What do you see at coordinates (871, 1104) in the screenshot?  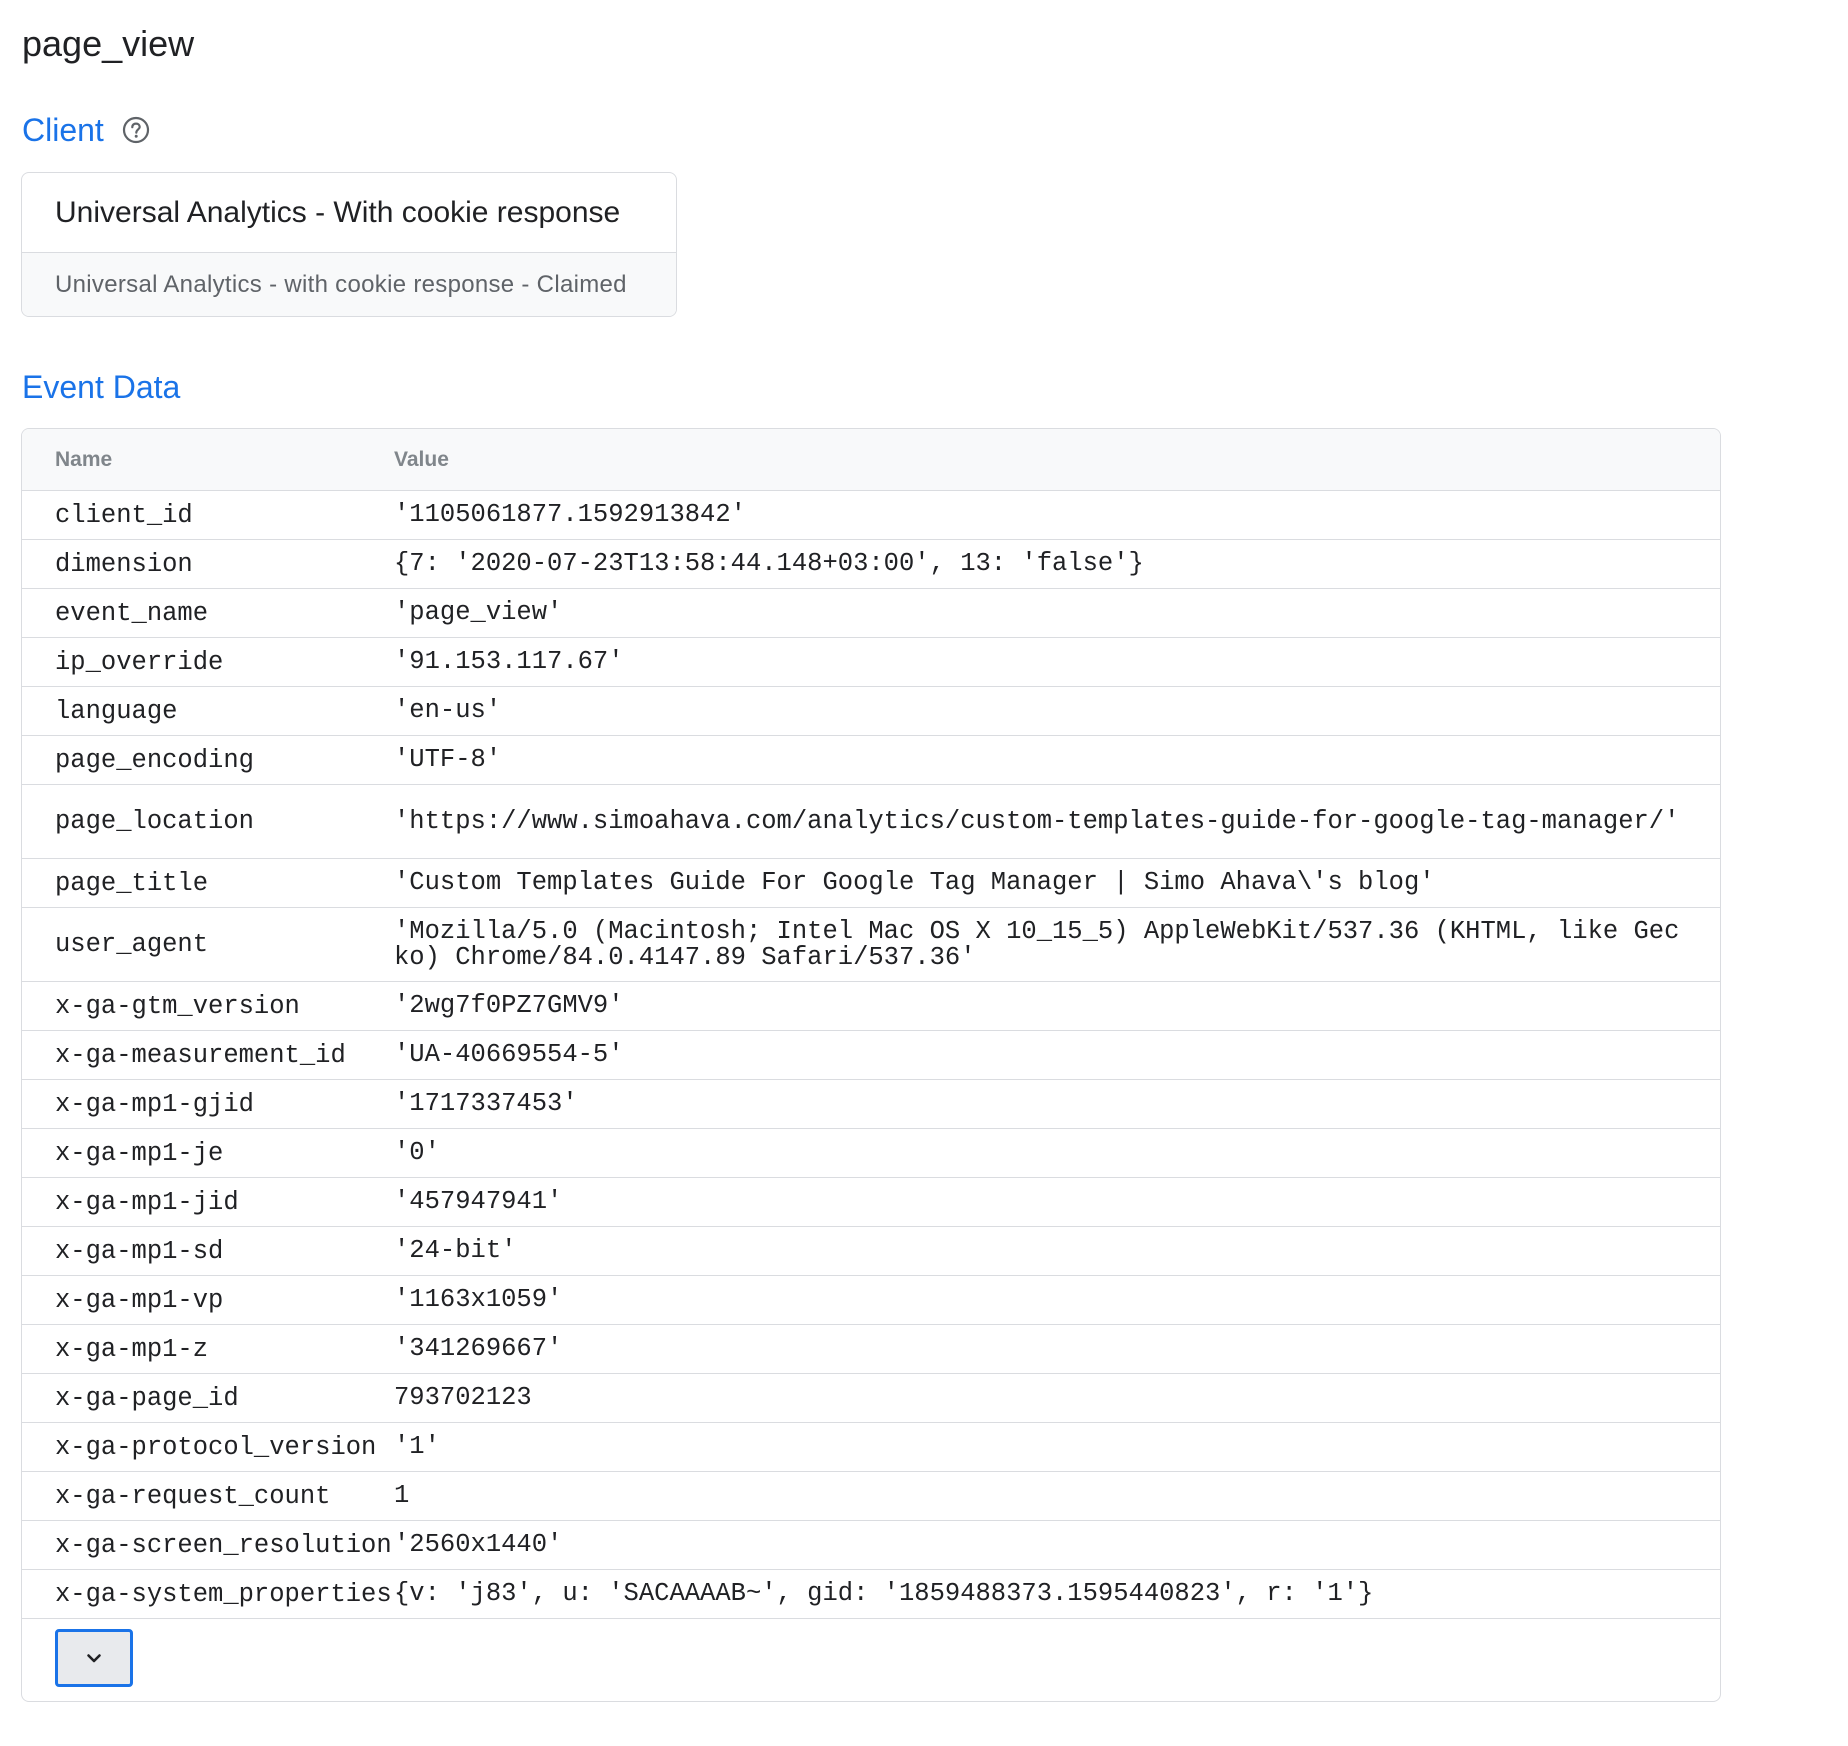 I see `table-row: x-ga-mp1-gjid '1717337453'` at bounding box center [871, 1104].